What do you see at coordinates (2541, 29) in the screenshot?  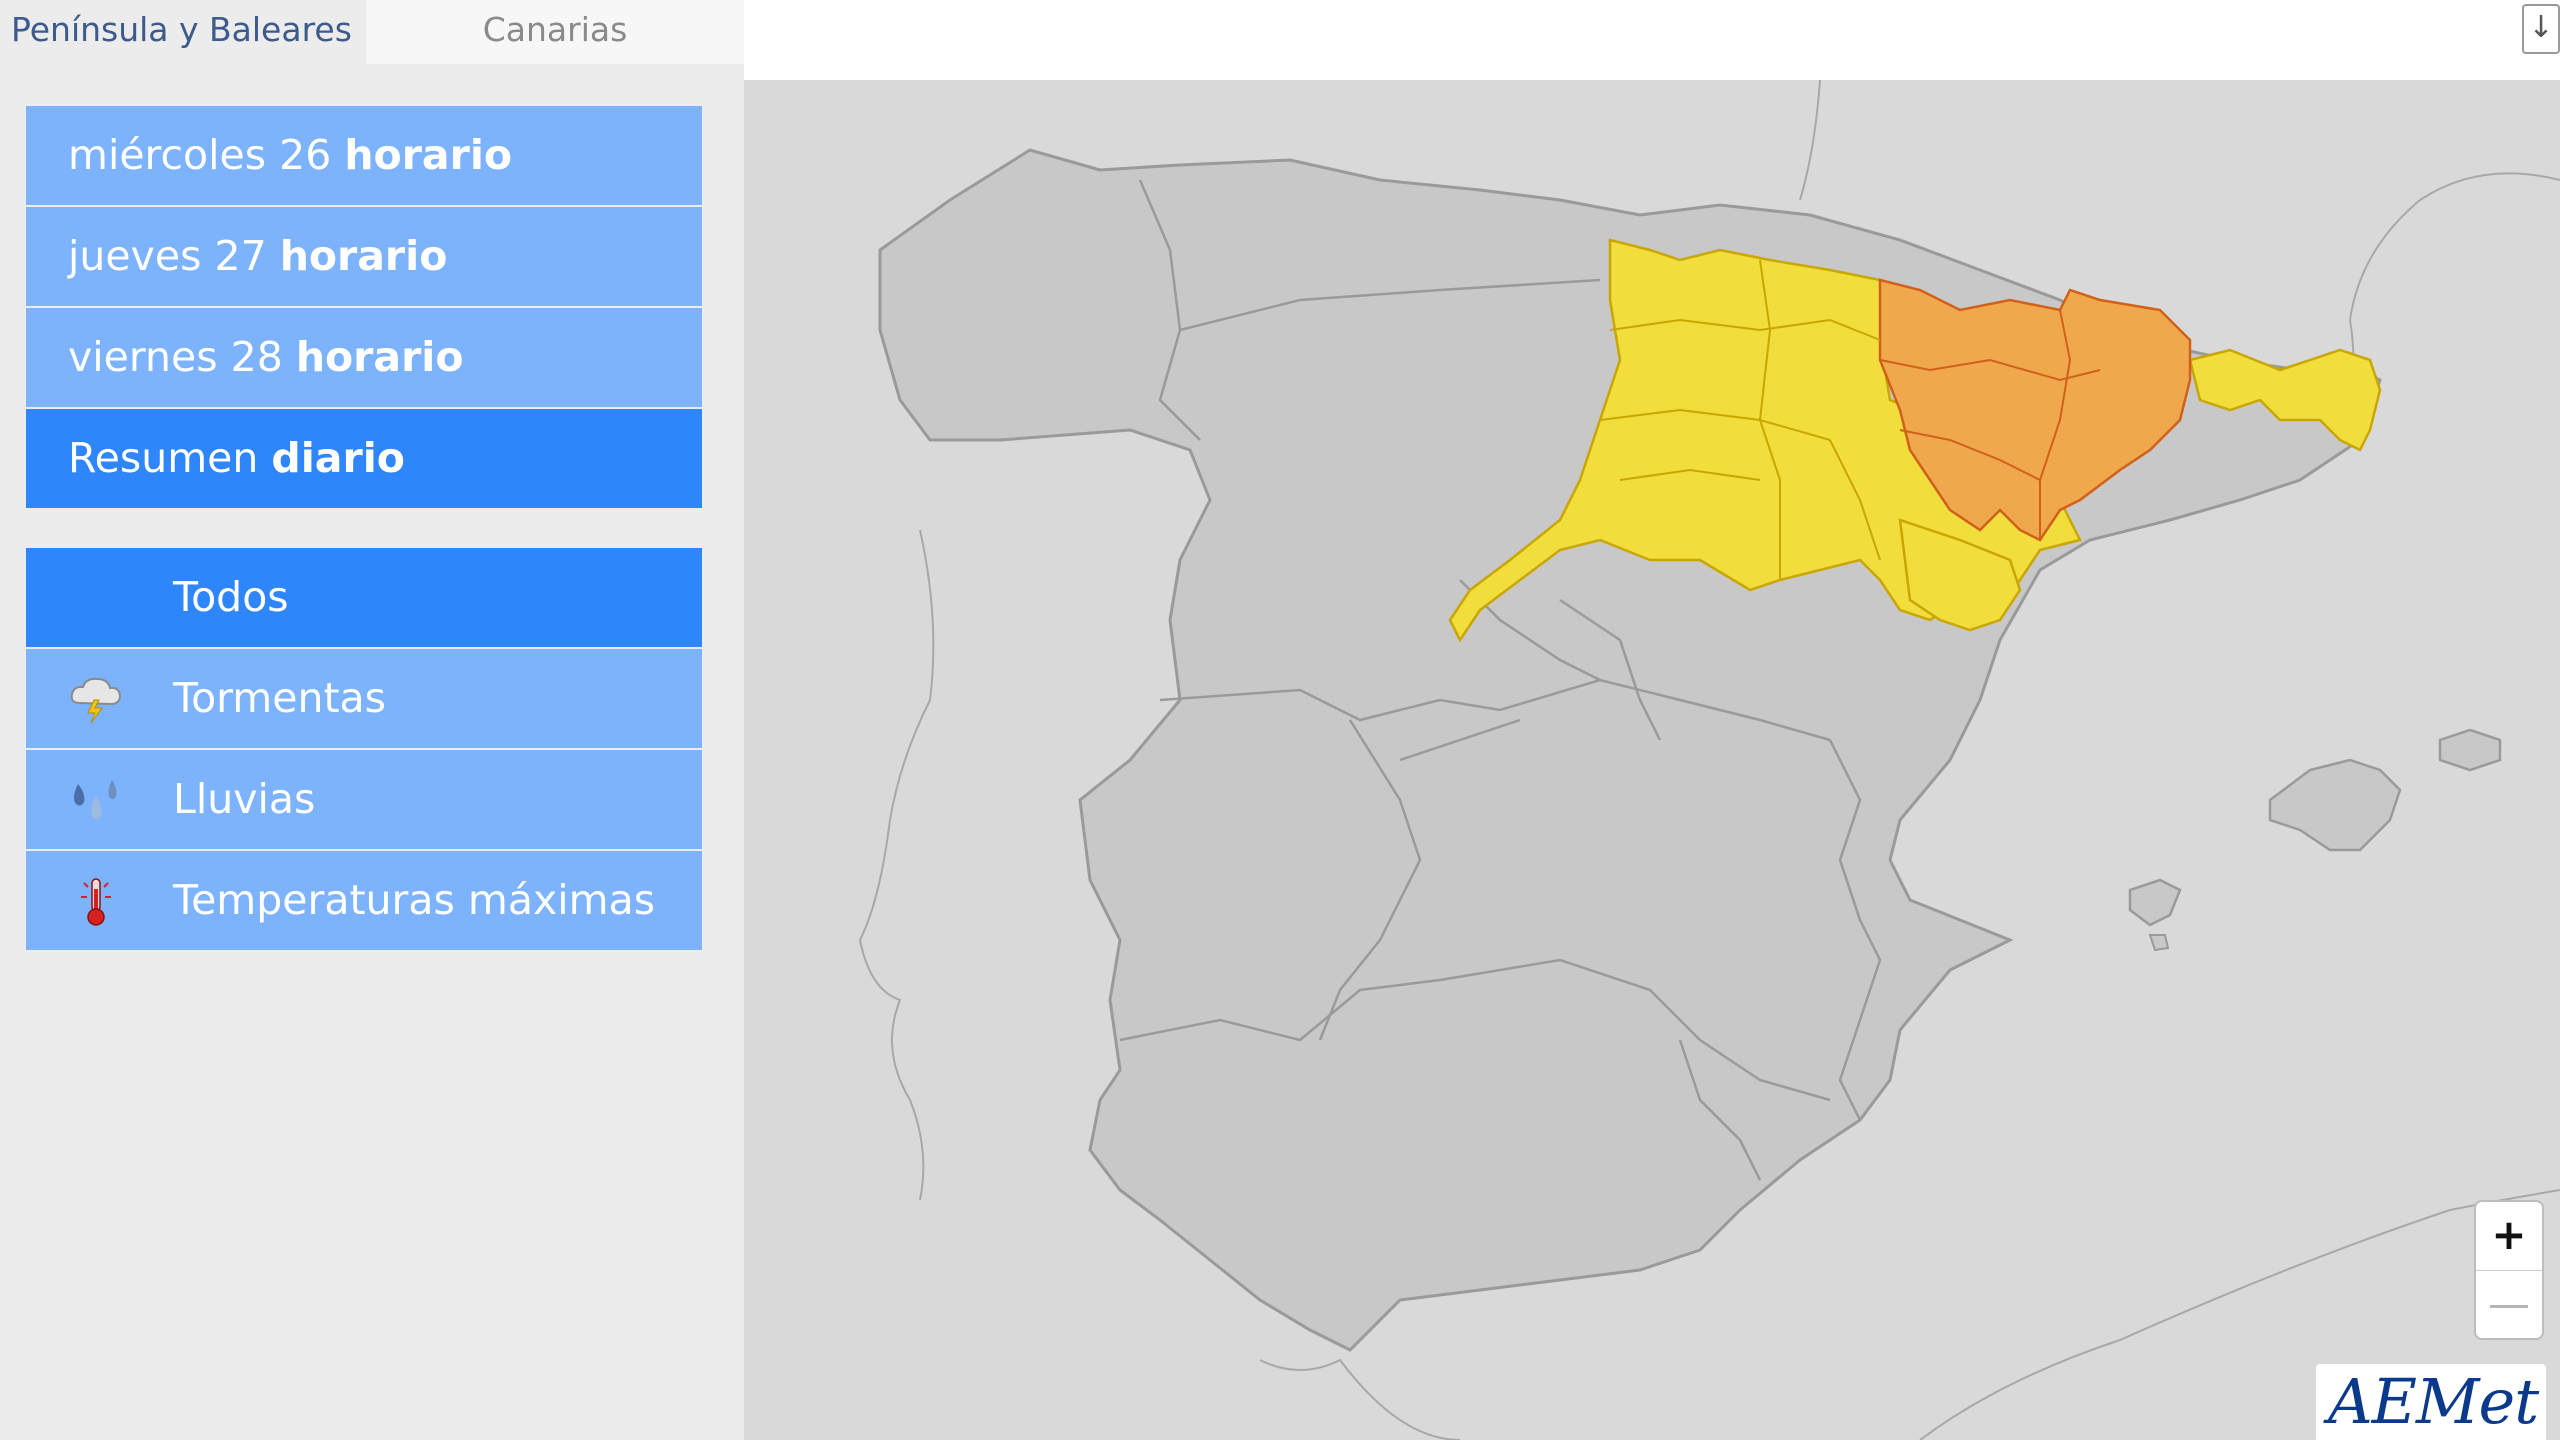 I see `download-icon: ↓` at bounding box center [2541, 29].